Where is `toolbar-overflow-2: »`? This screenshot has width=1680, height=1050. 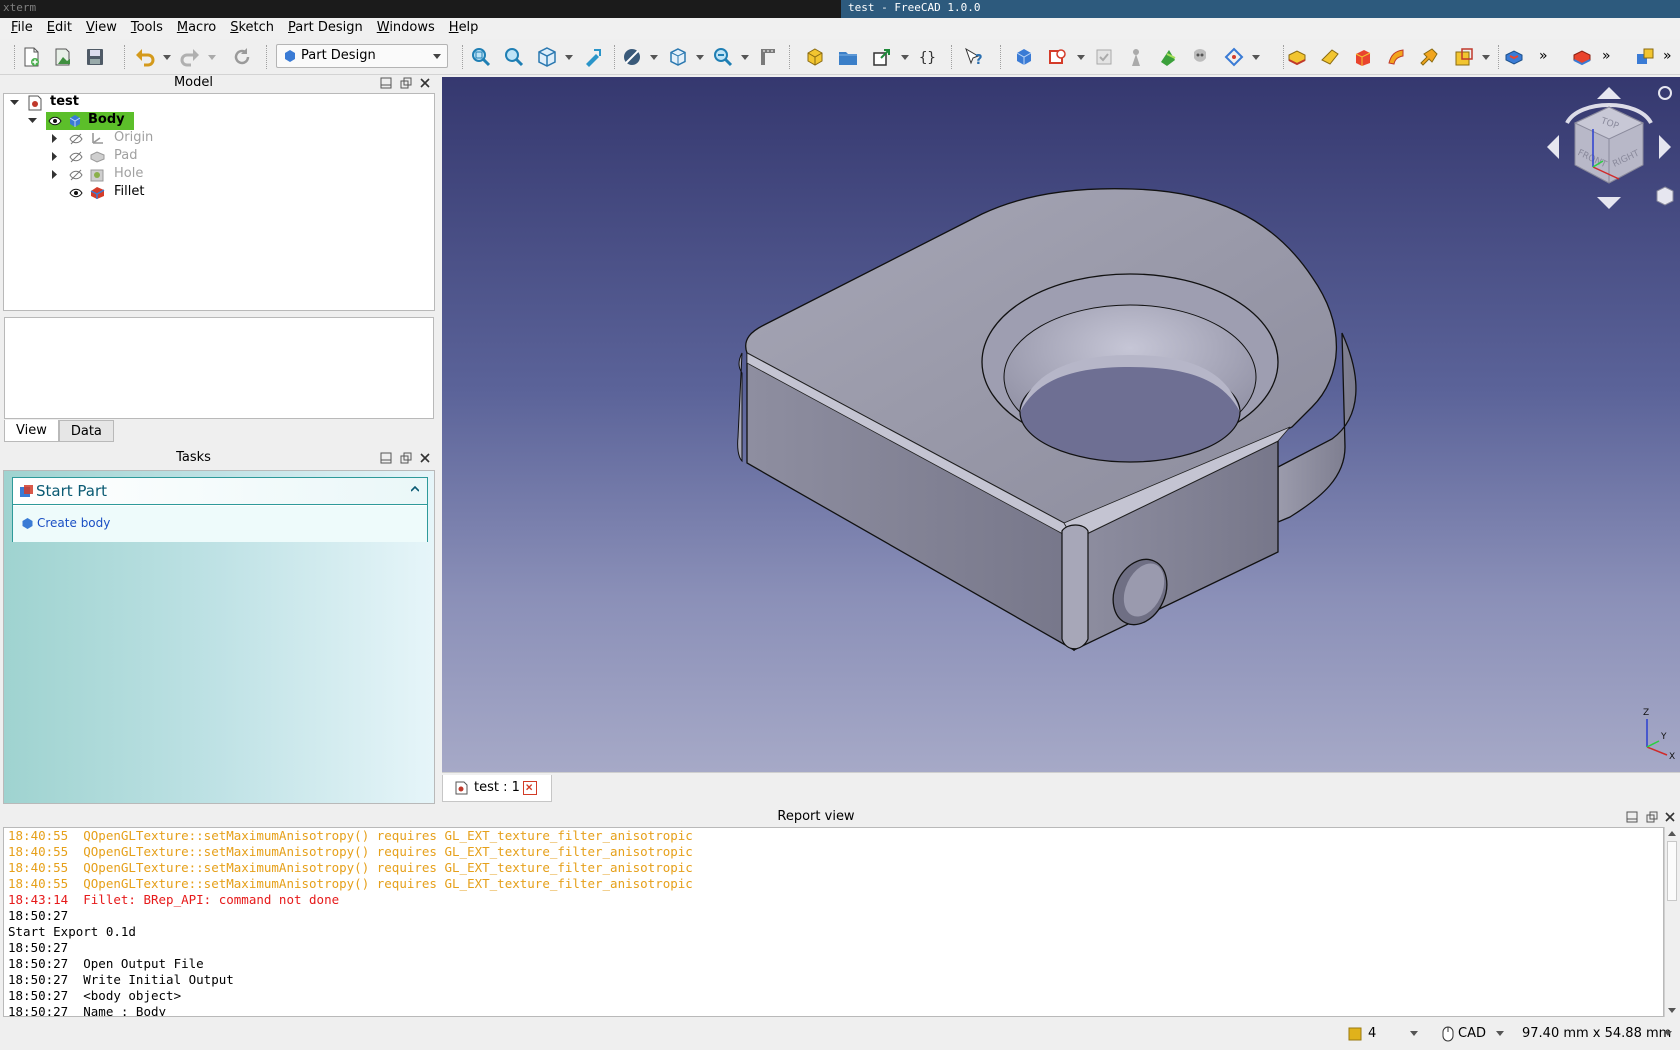 toolbar-overflow-2: » is located at coordinates (1606, 56).